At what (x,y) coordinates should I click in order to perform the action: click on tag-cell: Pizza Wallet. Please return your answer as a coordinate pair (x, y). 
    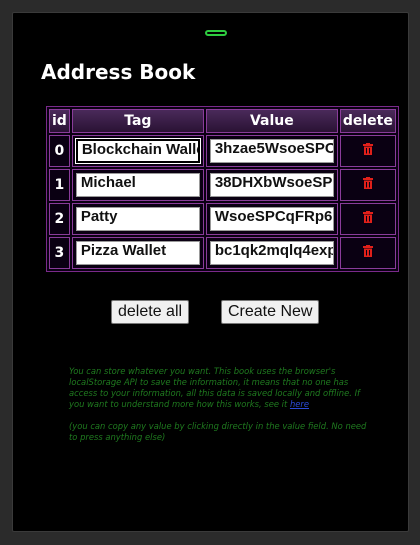
    Looking at the image, I should click on (137, 253).